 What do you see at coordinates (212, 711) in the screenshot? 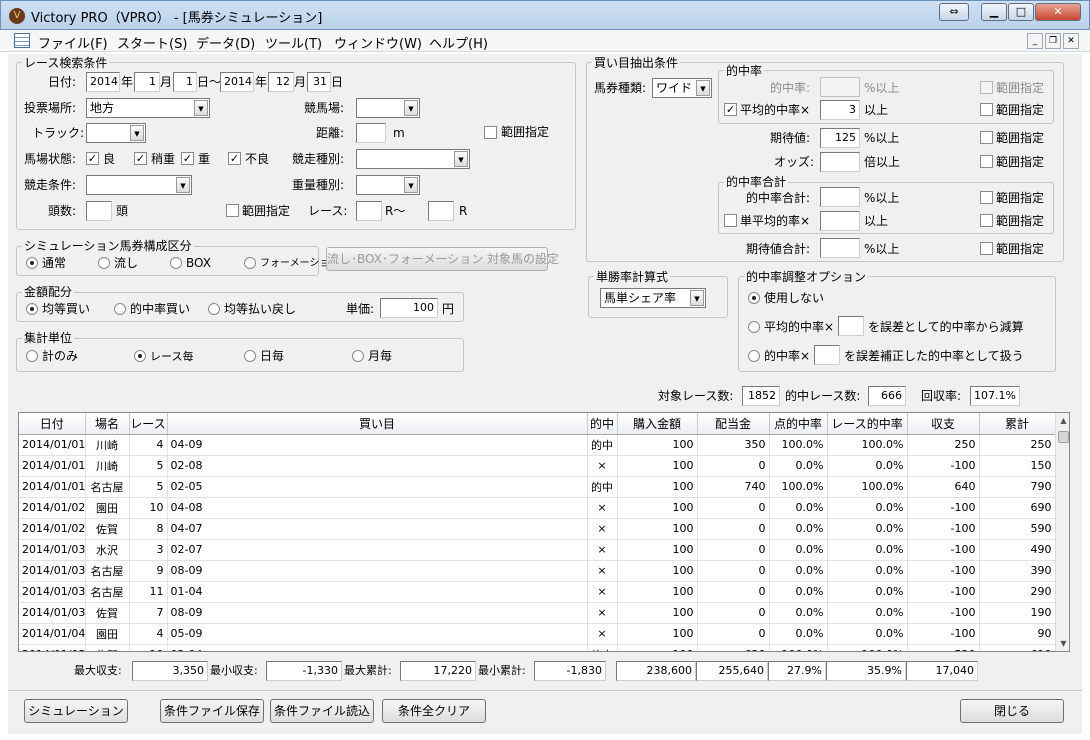
I see `save-conditions-button: 条件ファイル保存` at bounding box center [212, 711].